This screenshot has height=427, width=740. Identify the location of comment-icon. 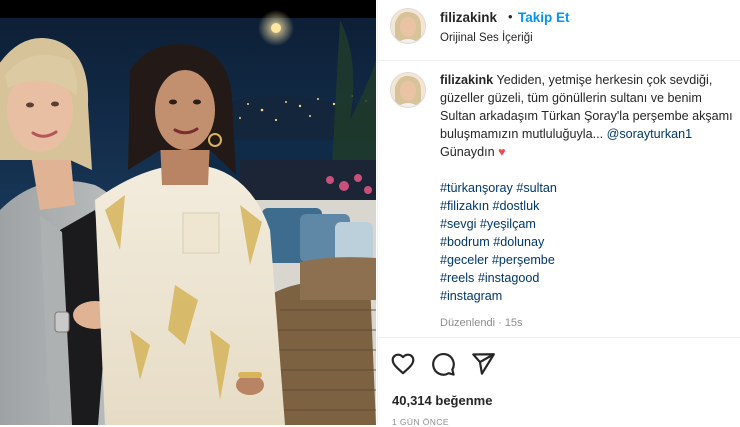
(443, 364).